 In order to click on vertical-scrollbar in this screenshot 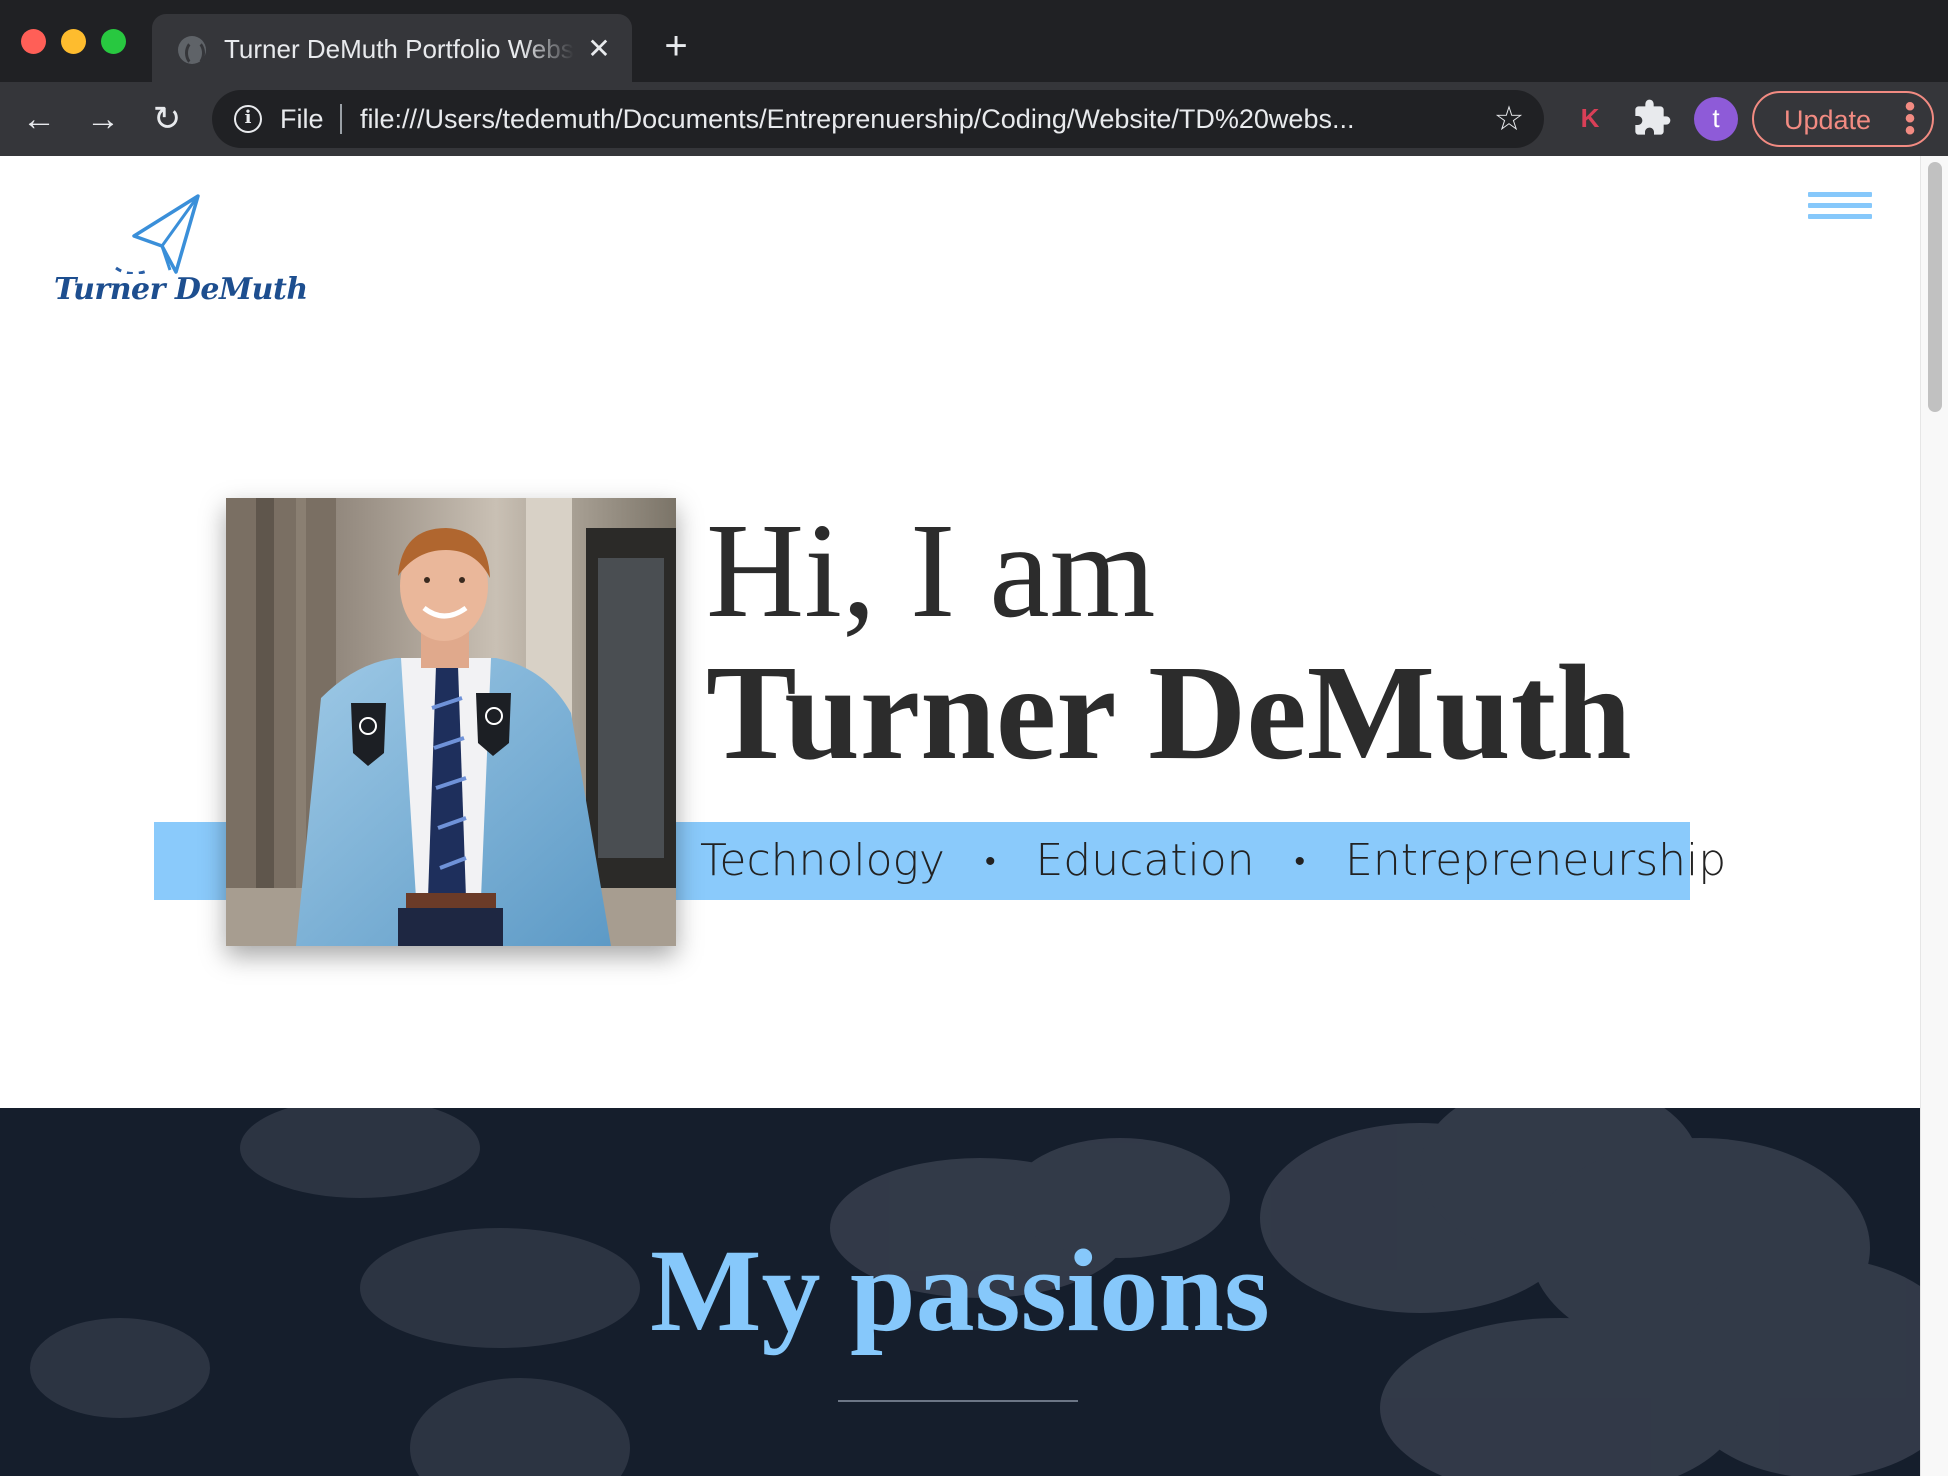, I will do `click(1934, 816)`.